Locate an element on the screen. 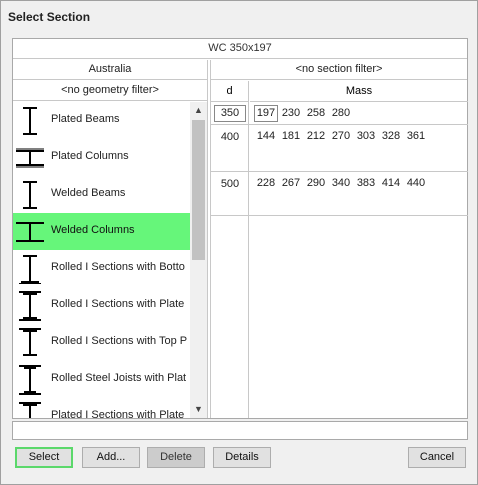 The width and height of the screenshot is (478, 485). list-item-rolled-joists: Rolled Steel Joists with Plat is located at coordinates (101, 379).